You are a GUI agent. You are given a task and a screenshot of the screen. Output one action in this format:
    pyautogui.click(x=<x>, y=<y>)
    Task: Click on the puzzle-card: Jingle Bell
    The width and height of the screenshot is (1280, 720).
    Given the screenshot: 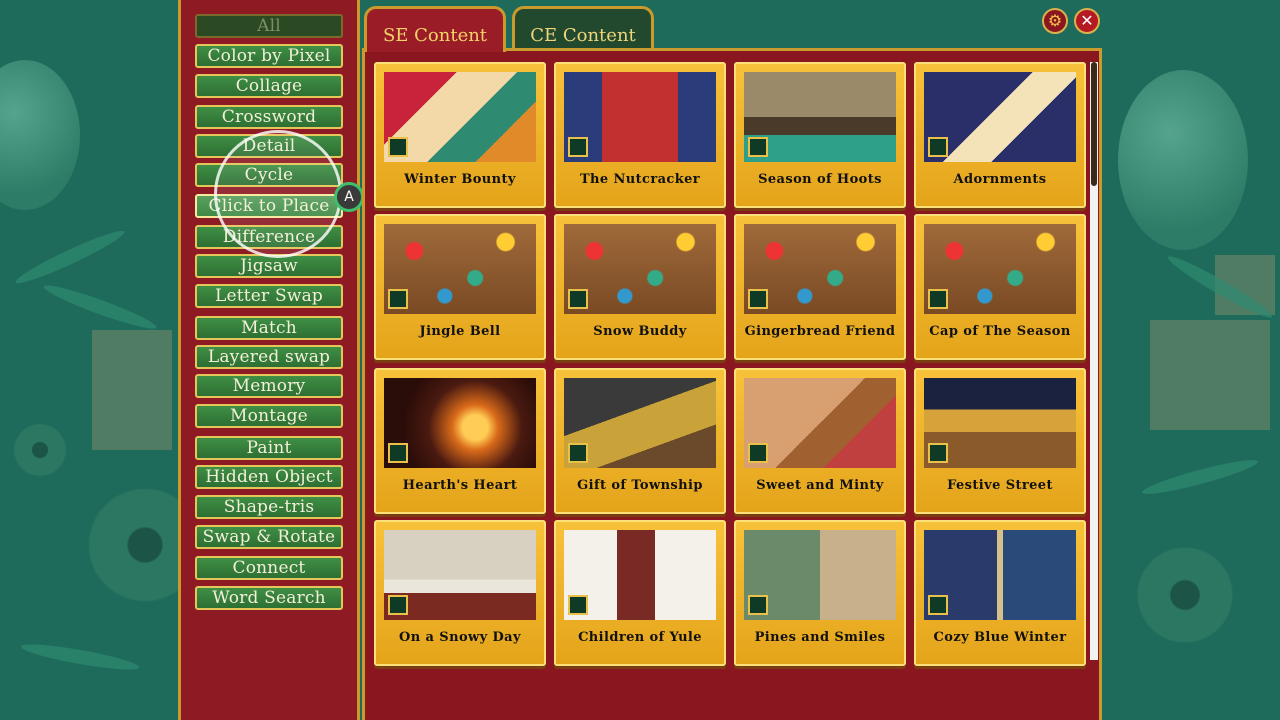 What is the action you would take?
    pyautogui.click(x=460, y=287)
    